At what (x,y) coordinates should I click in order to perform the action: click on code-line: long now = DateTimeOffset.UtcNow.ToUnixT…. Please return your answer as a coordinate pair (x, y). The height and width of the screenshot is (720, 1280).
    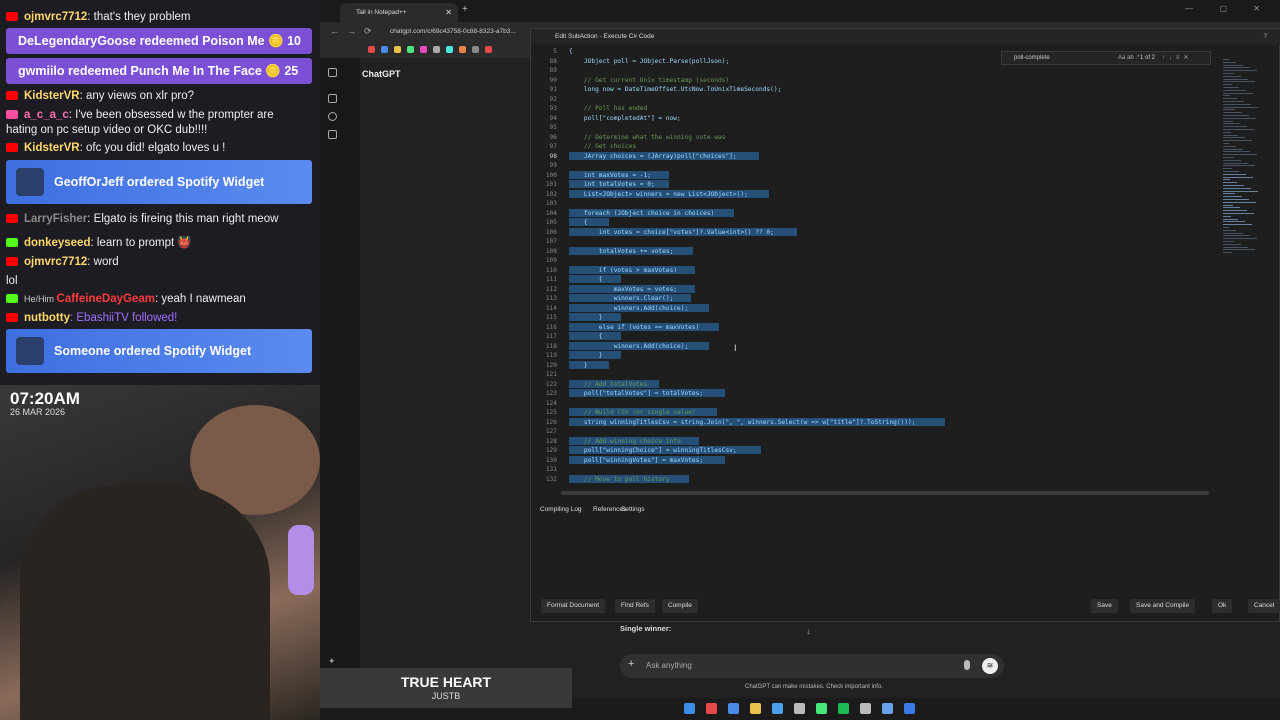
    Looking at the image, I should click on (675, 89).